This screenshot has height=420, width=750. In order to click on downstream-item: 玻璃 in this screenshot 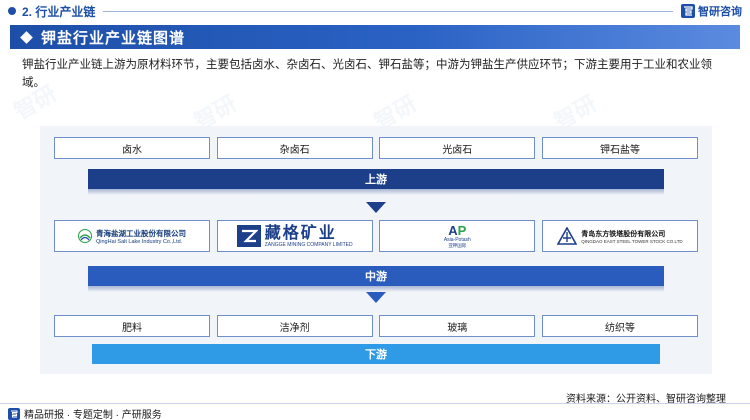, I will do `click(457, 326)`.